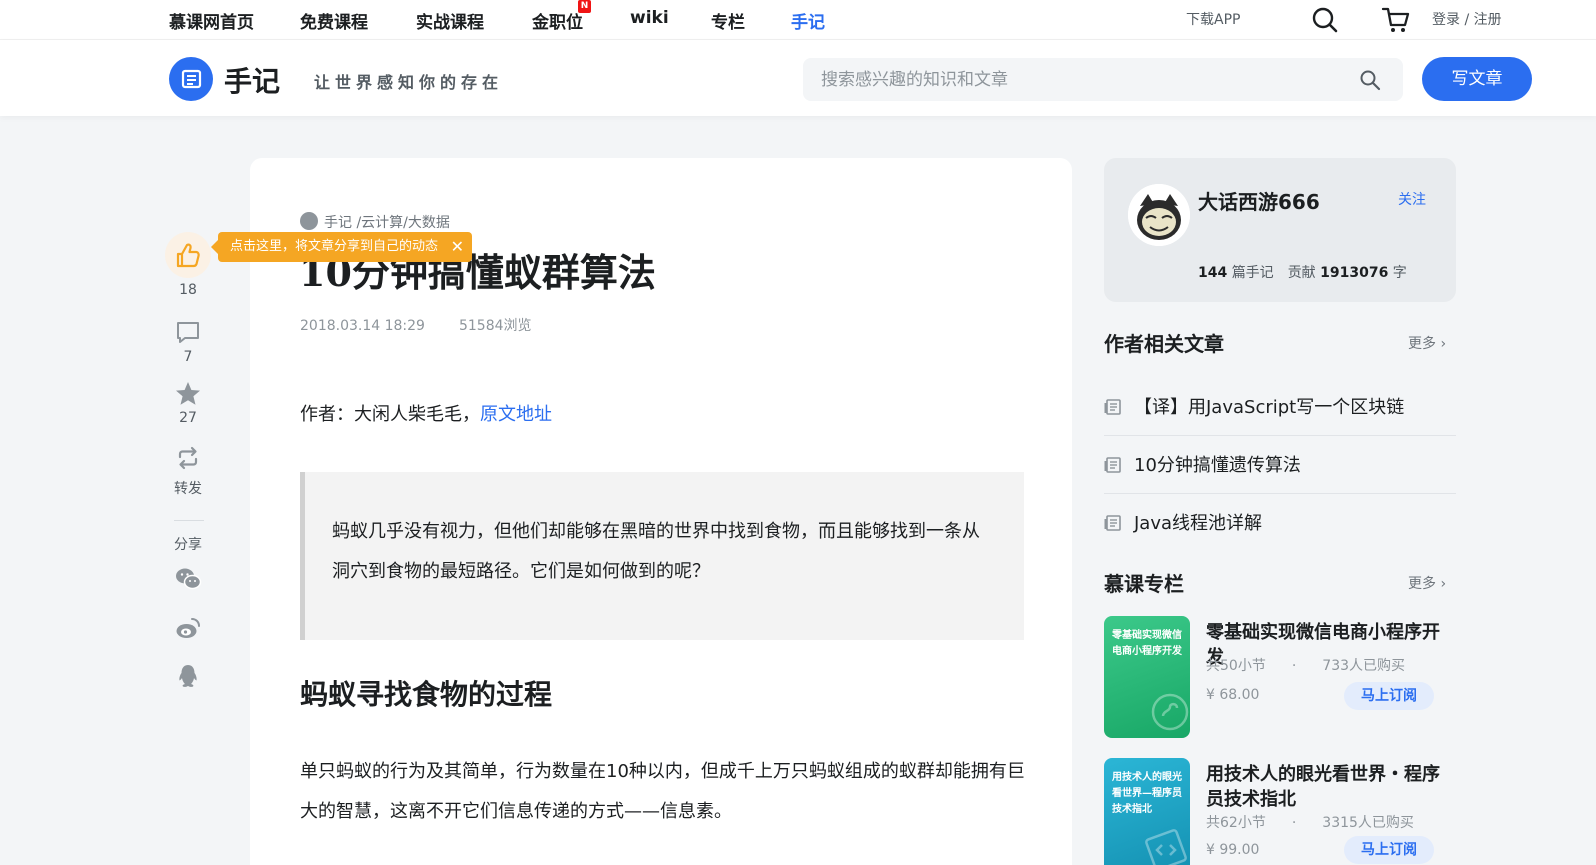 The height and width of the screenshot is (865, 1596). Describe the element at coordinates (334, 20) in the screenshot. I see `nav-free-courses: 免费课程` at that location.